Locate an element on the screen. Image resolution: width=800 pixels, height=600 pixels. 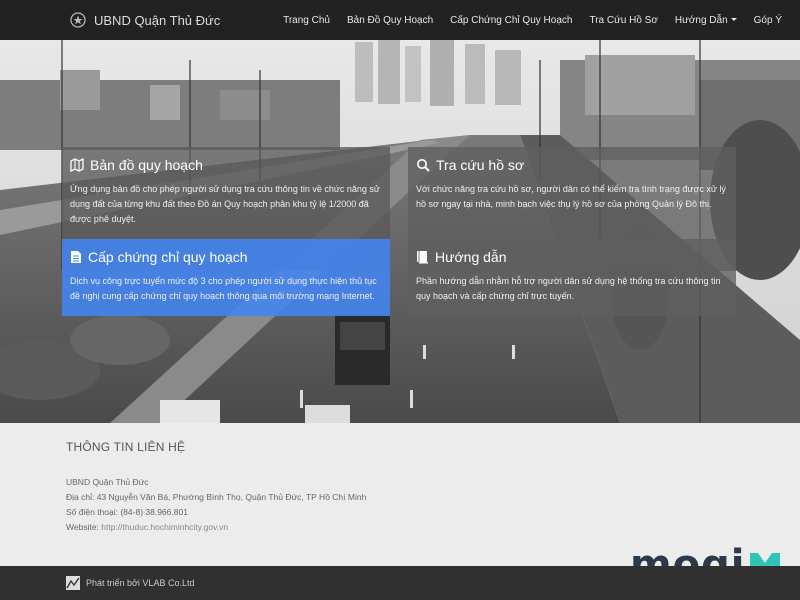
nav-cert: Cấp Chứng Chỉ Quy Hoạch is located at coordinates (511, 20).